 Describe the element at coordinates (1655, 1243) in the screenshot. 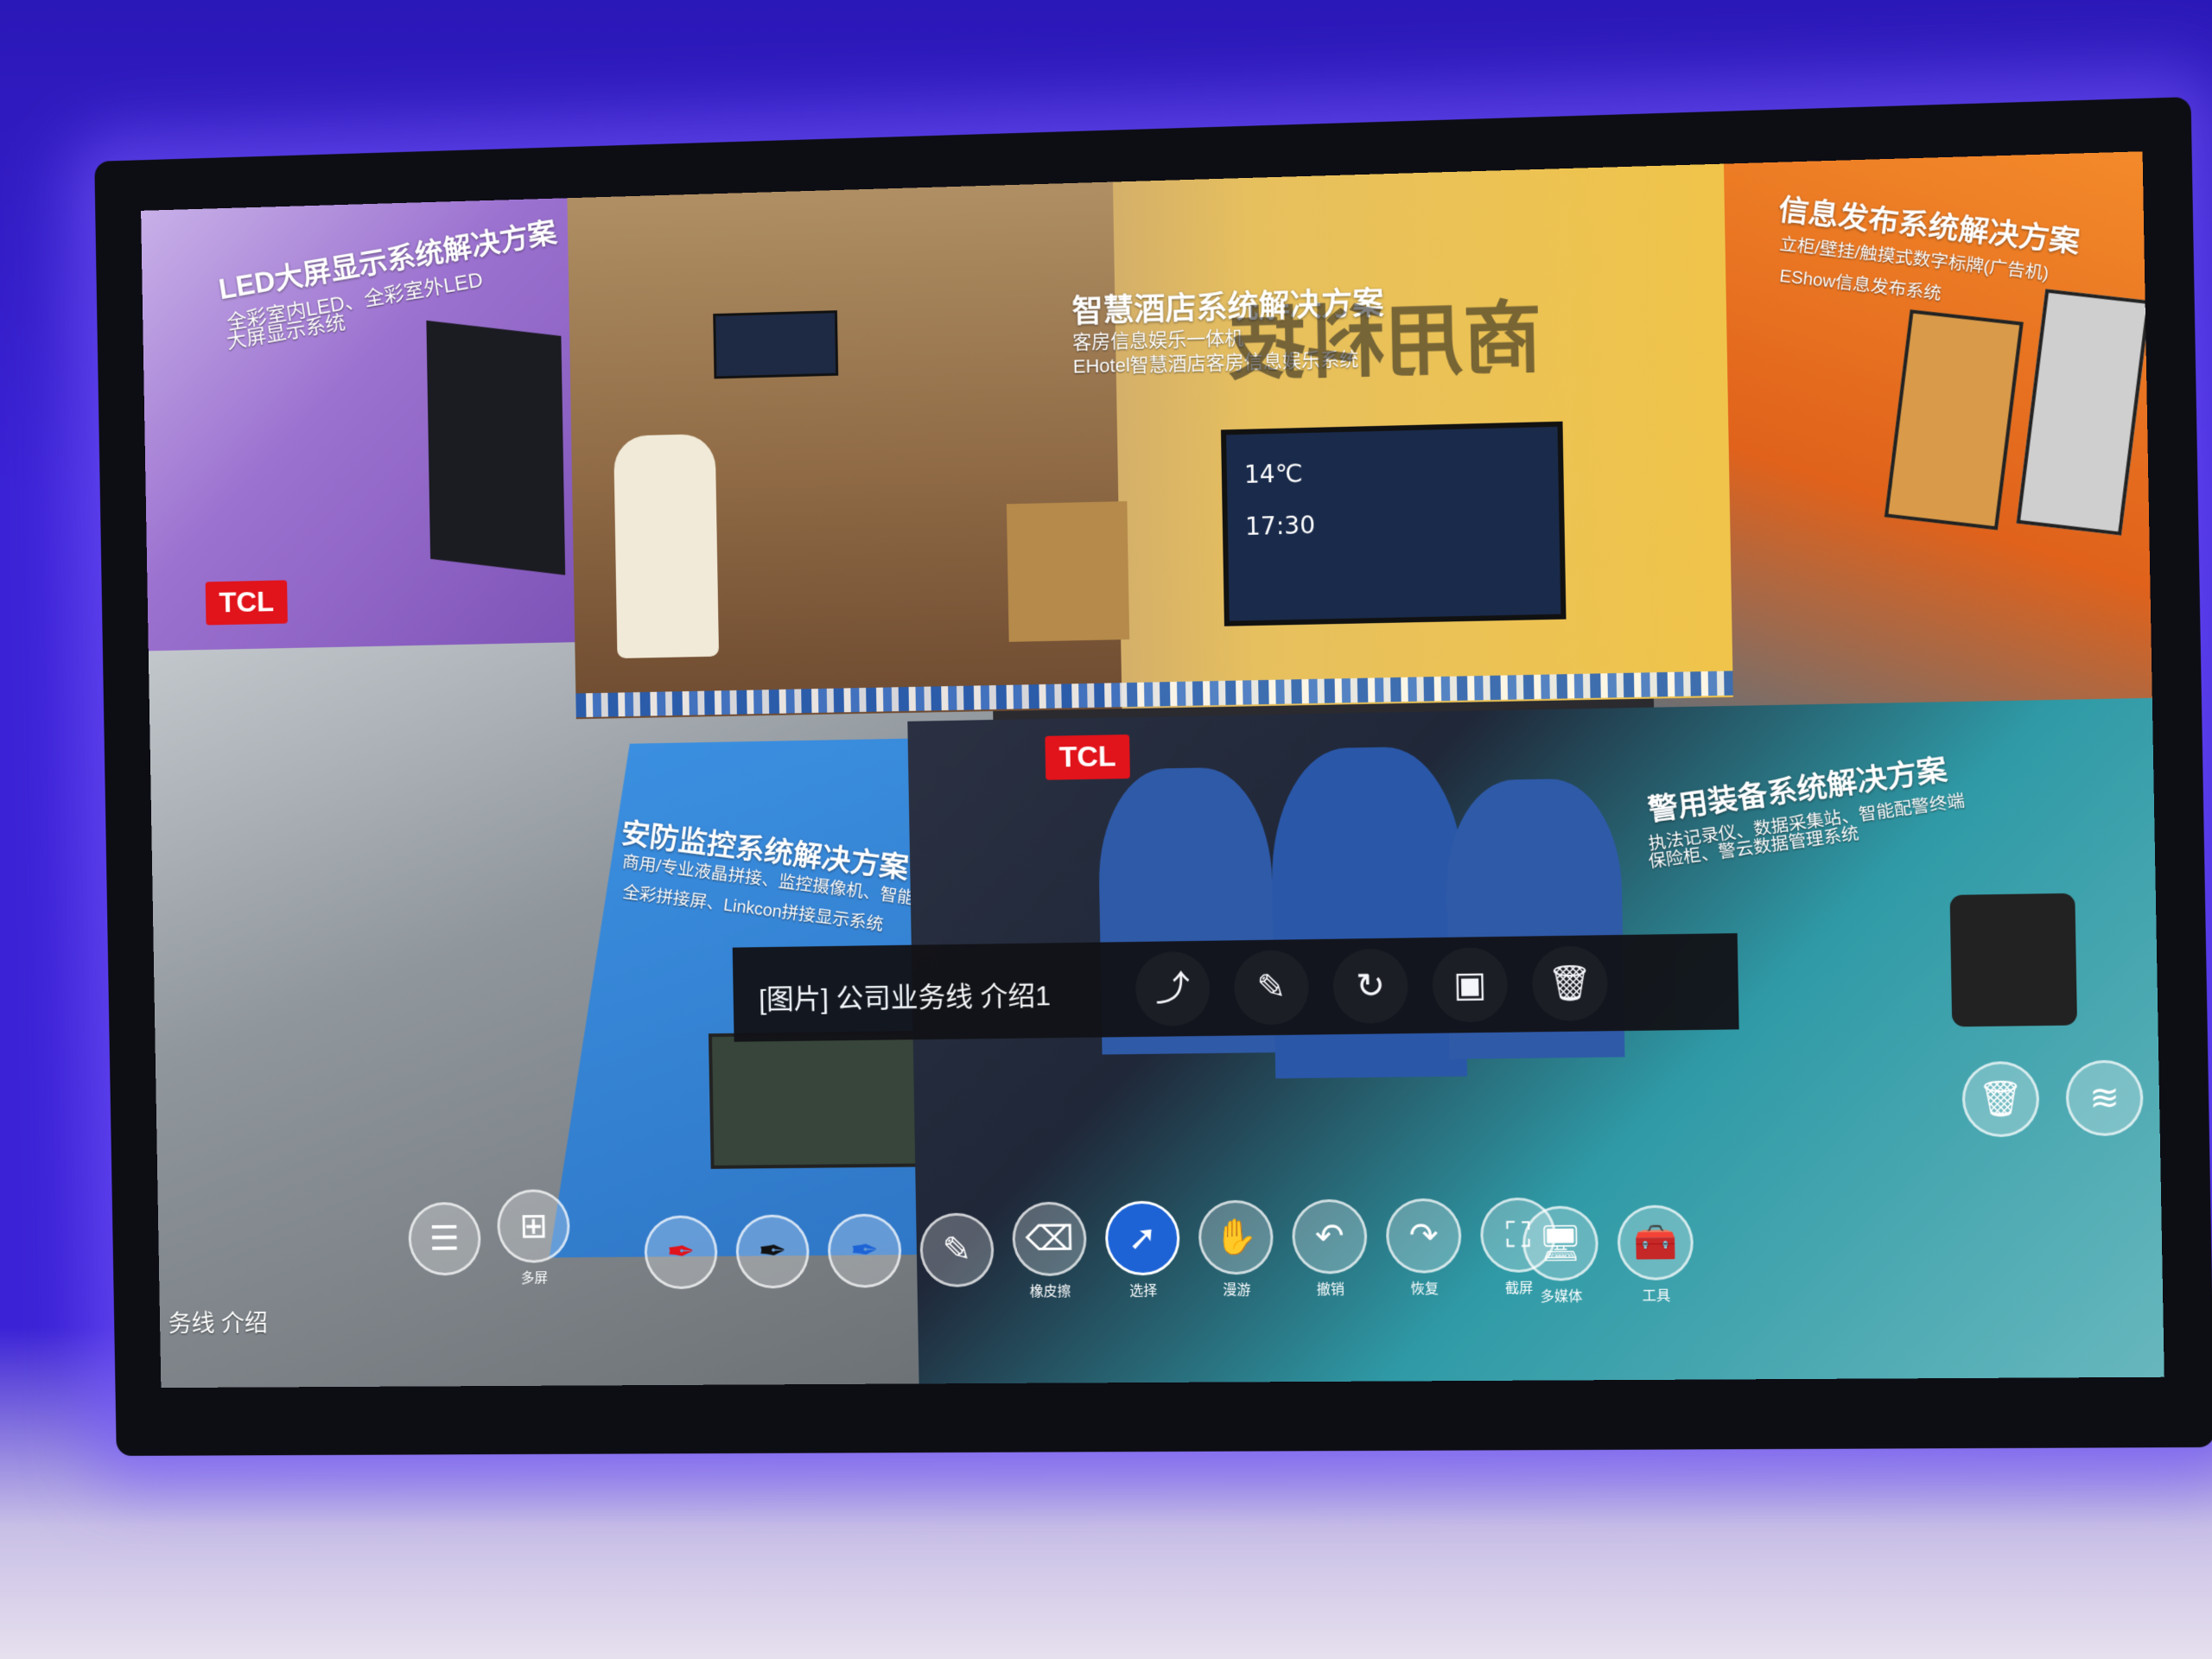

I see `toolbox-icon: 🧰` at that location.